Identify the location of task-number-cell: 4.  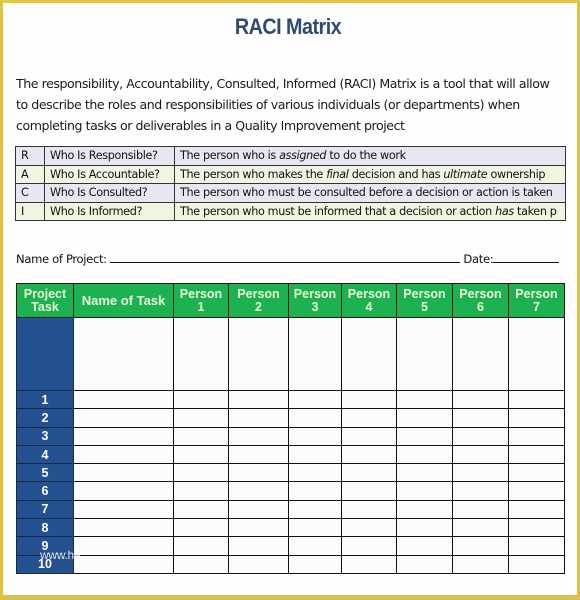
(45, 454).